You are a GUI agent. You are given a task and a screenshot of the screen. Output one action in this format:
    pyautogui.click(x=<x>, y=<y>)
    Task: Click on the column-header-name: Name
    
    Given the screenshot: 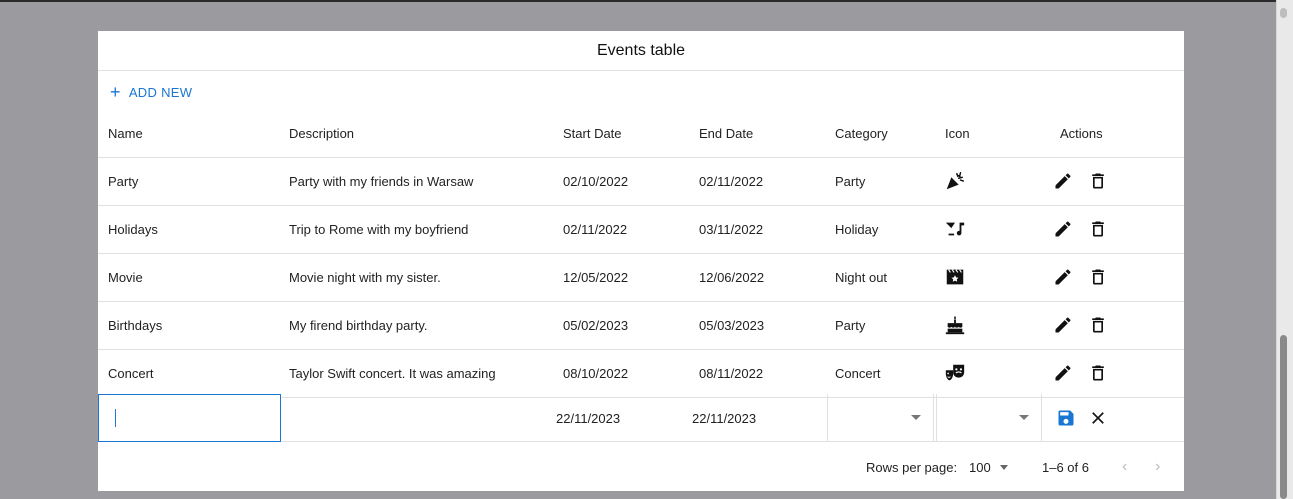 What is the action you would take?
    pyautogui.click(x=125, y=133)
    